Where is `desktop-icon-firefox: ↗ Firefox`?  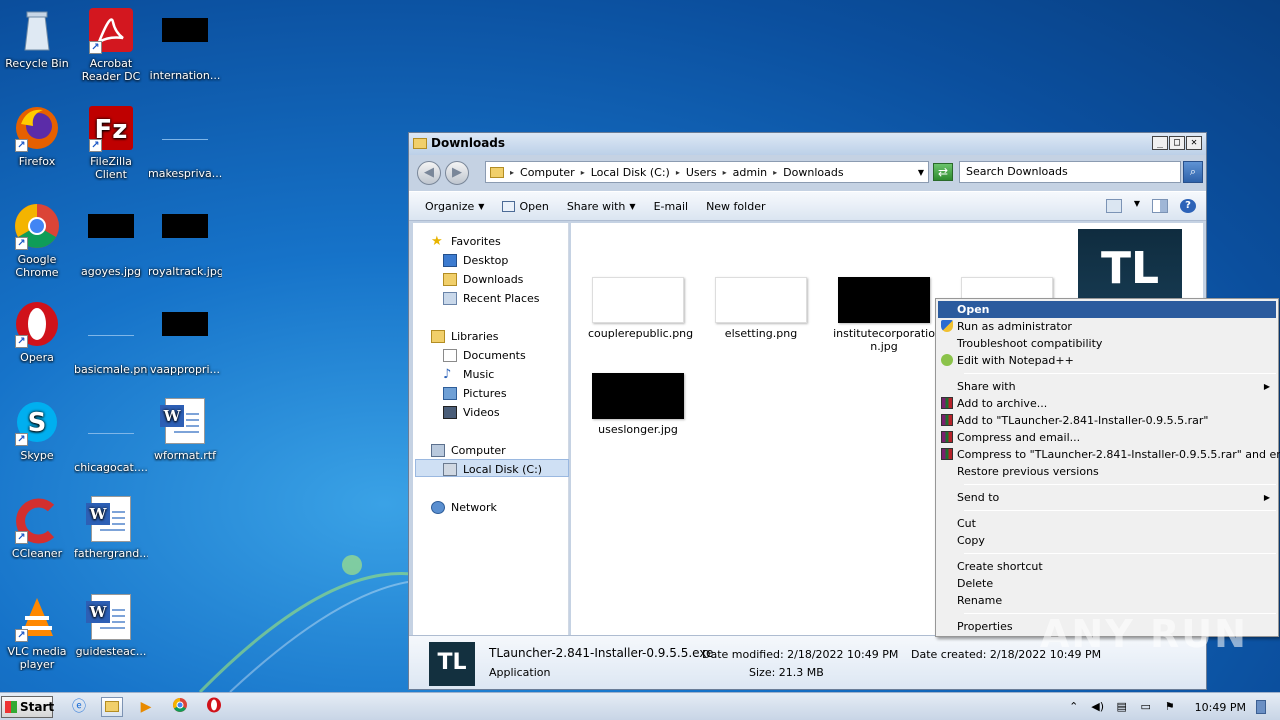 desktop-icon-firefox: ↗ Firefox is located at coordinates (37, 136).